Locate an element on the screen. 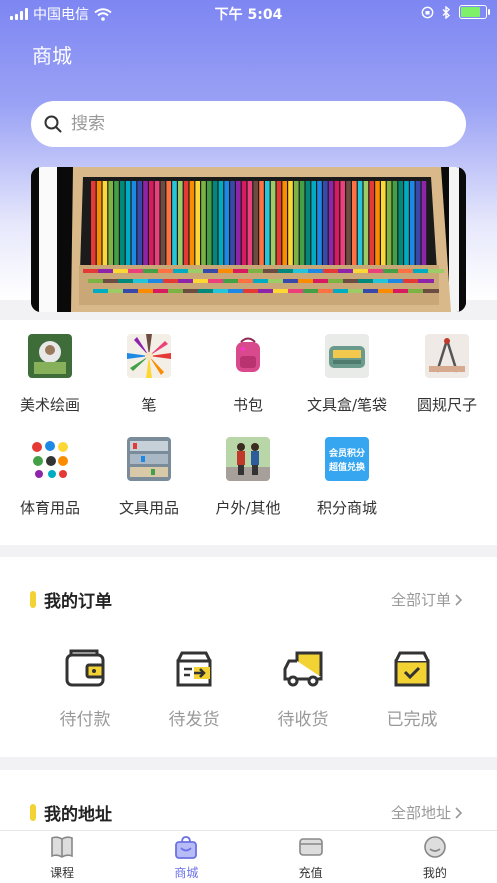  search-bar is located at coordinates (248, 124).